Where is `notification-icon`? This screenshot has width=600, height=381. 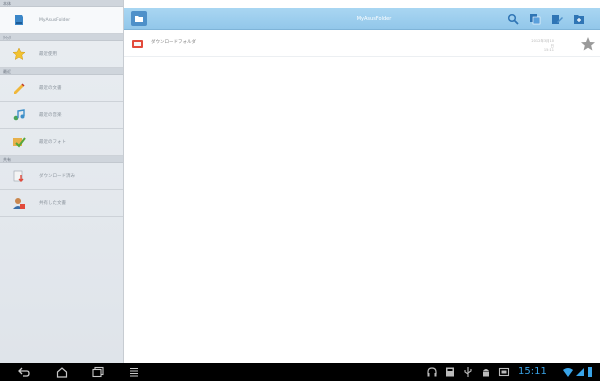
notification-icon is located at coordinates (450, 372).